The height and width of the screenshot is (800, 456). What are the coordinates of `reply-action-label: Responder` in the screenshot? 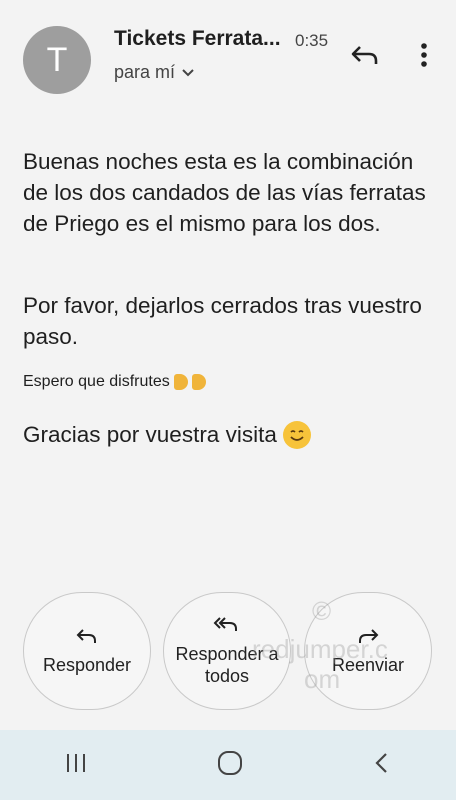 It's located at (87, 664).